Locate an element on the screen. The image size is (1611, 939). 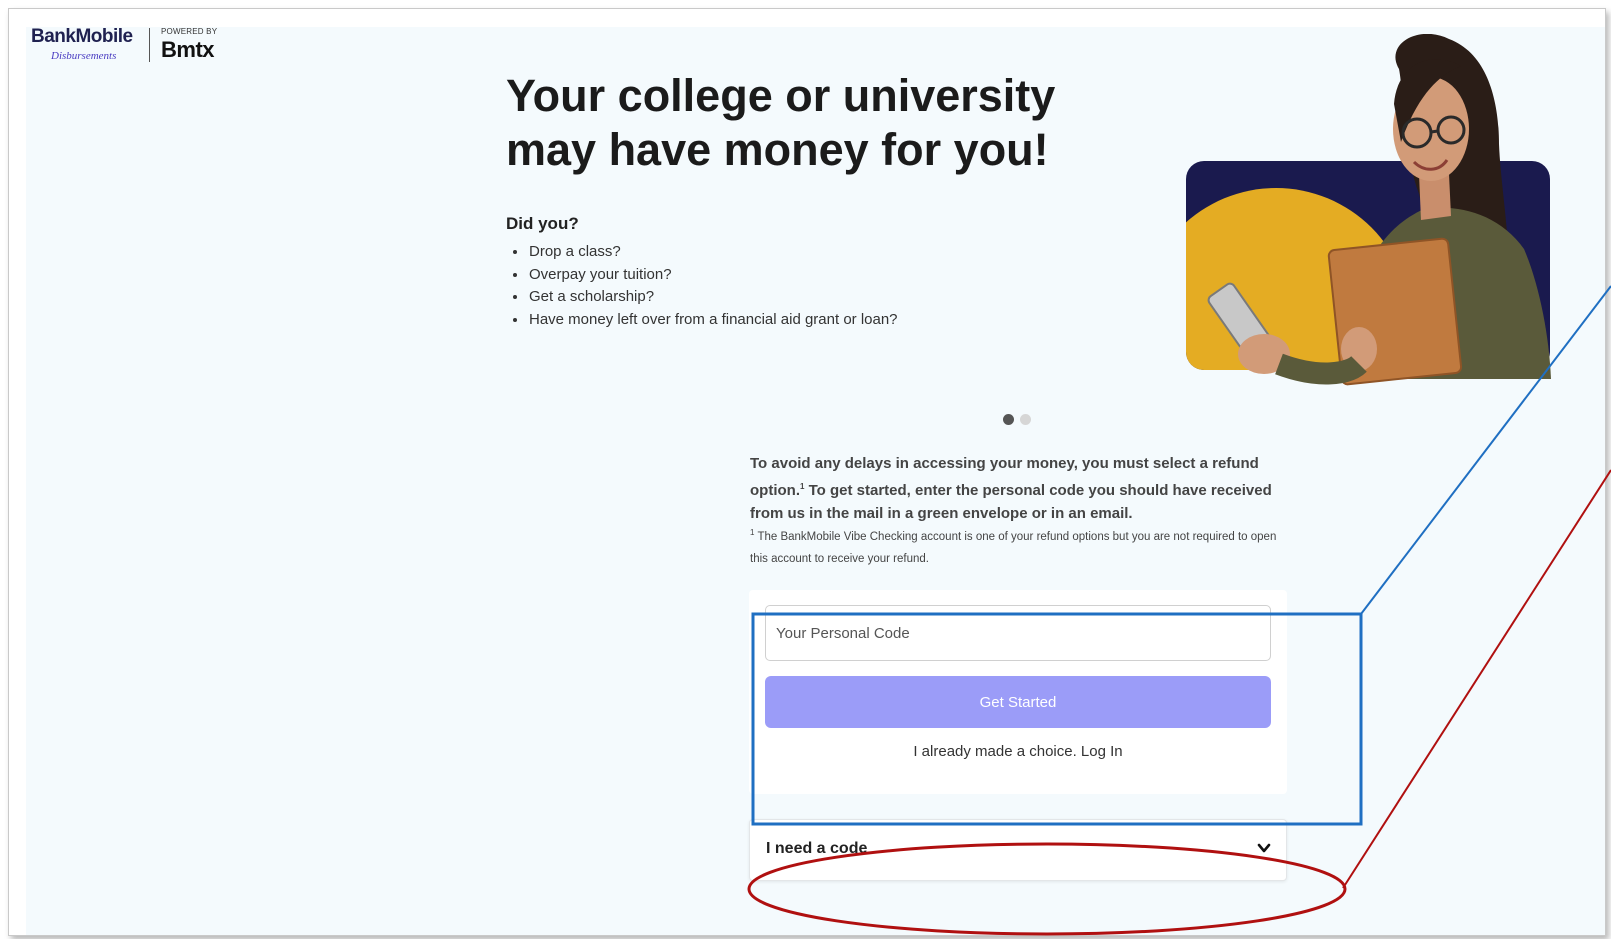
carousel-indicator is located at coordinates (1020, 421).